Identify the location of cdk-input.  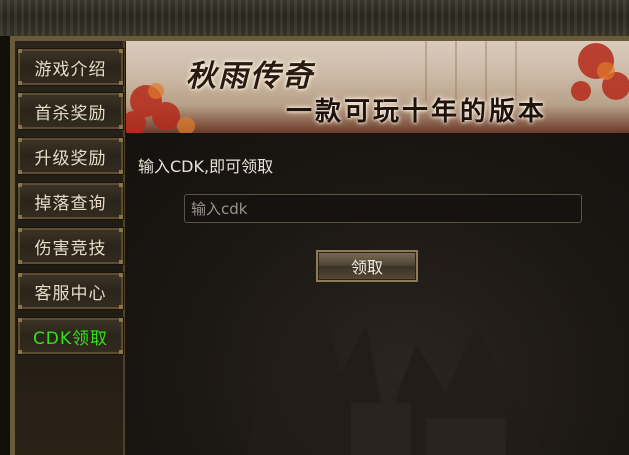
(383, 208).